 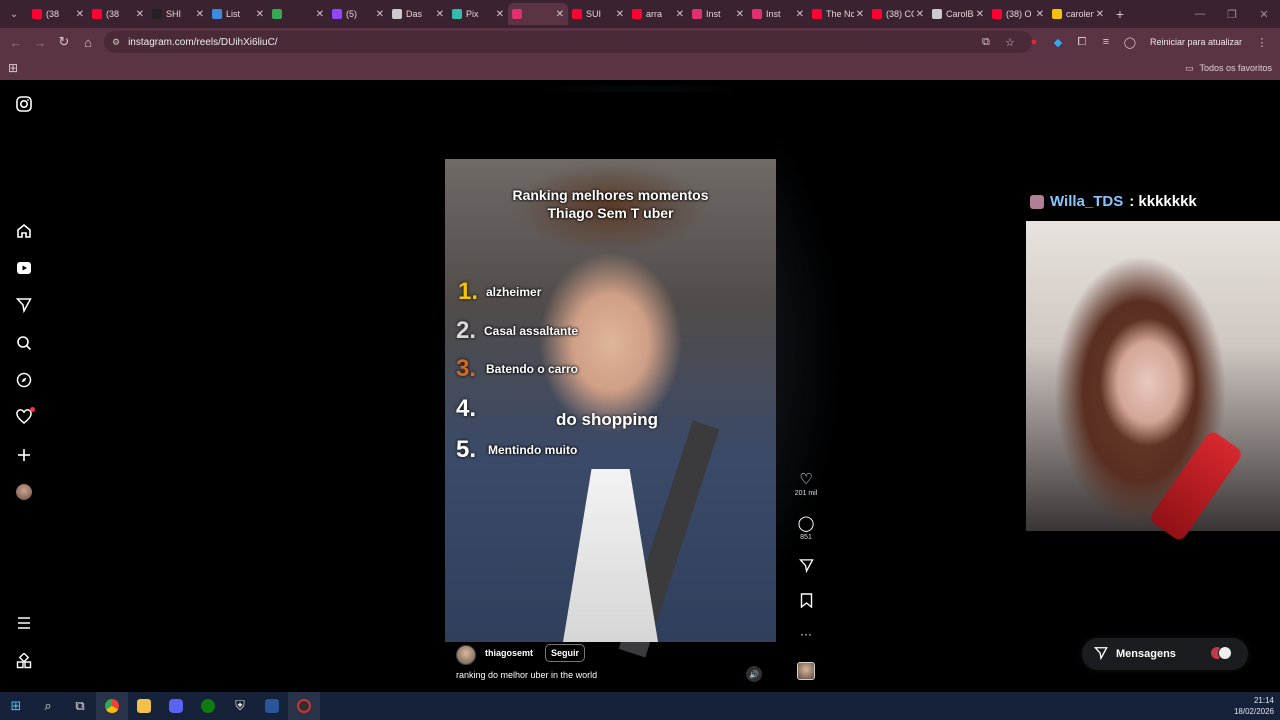 What do you see at coordinates (658, 14) in the screenshot?
I see `browser-tab: arra ✕` at bounding box center [658, 14].